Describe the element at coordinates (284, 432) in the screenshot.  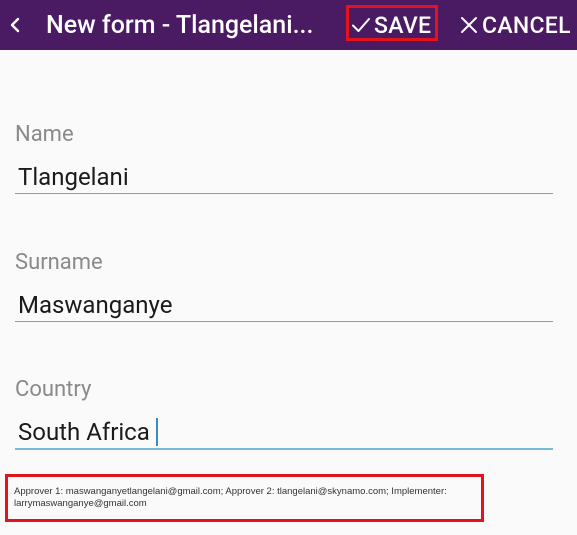
I see `country-field: South Africa` at that location.